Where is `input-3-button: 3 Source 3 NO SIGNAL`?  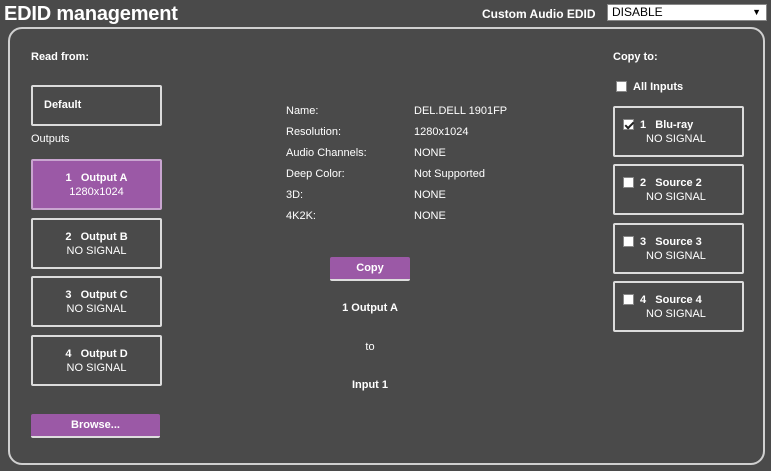 input-3-button: 3 Source 3 NO SIGNAL is located at coordinates (678, 248).